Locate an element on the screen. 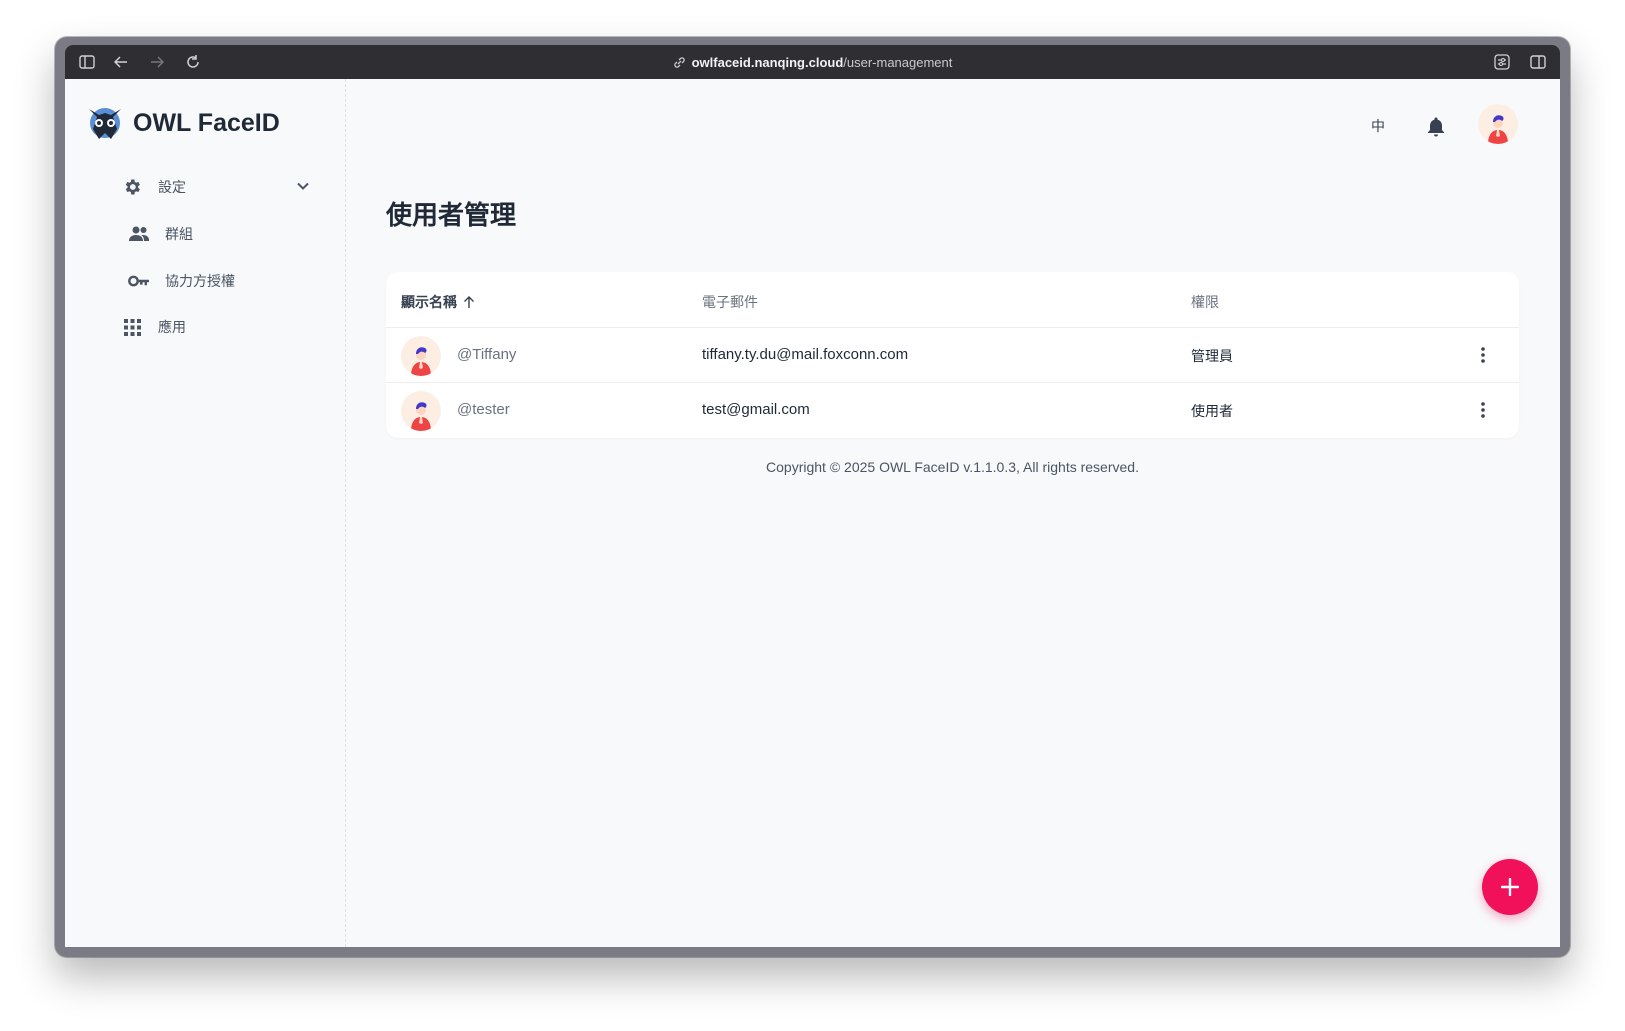  grid-icon is located at coordinates (132, 327).